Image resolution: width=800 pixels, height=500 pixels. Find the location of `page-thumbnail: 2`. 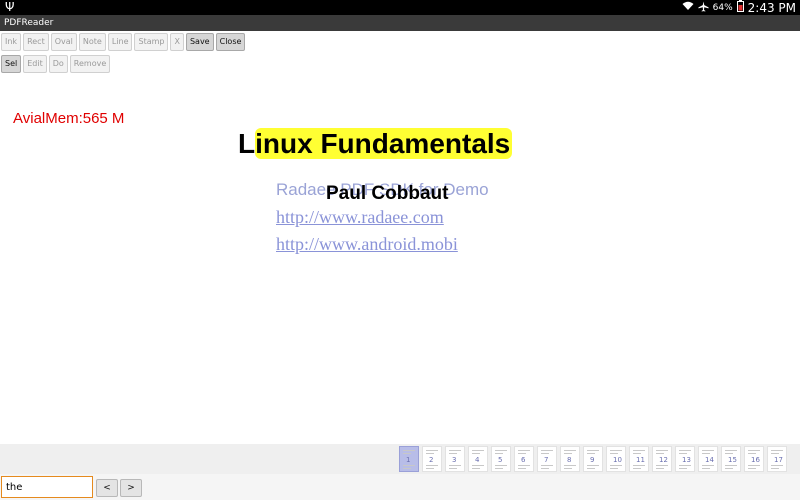

page-thumbnail: 2 is located at coordinates (432, 459).